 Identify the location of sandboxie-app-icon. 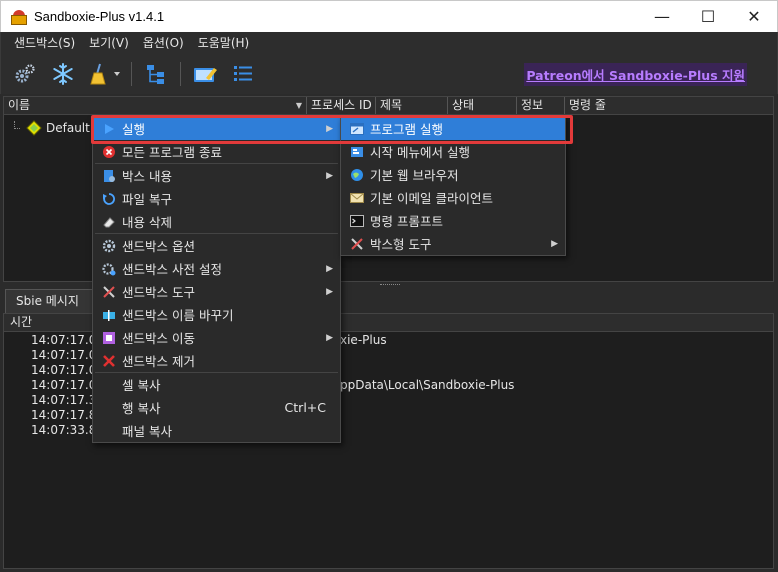
(19, 17).